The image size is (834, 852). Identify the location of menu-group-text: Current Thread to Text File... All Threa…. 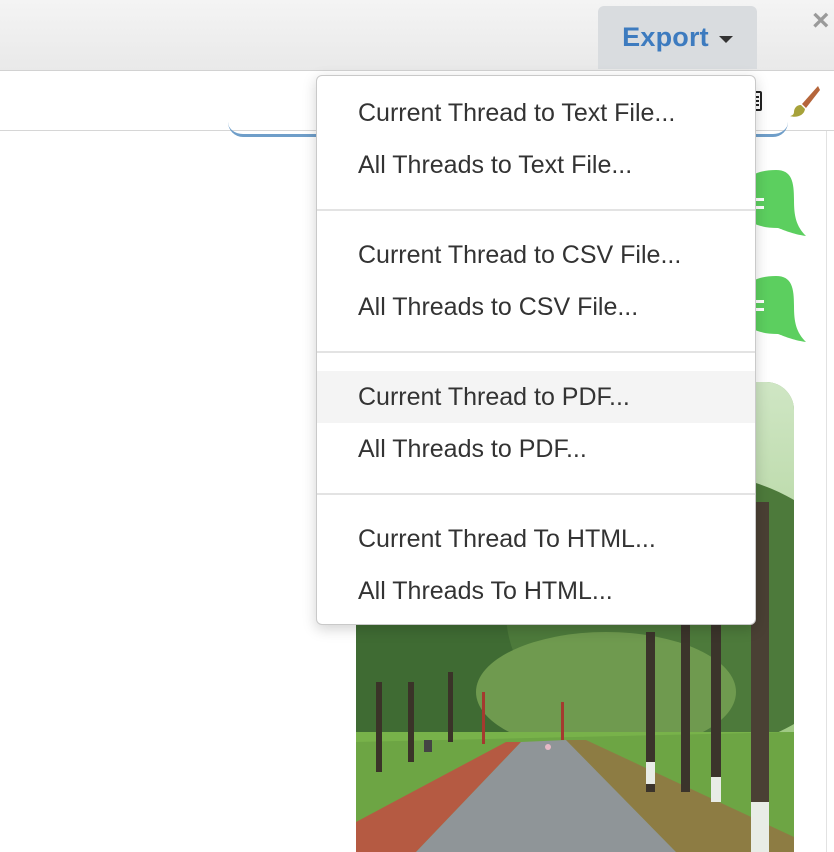
(536, 139).